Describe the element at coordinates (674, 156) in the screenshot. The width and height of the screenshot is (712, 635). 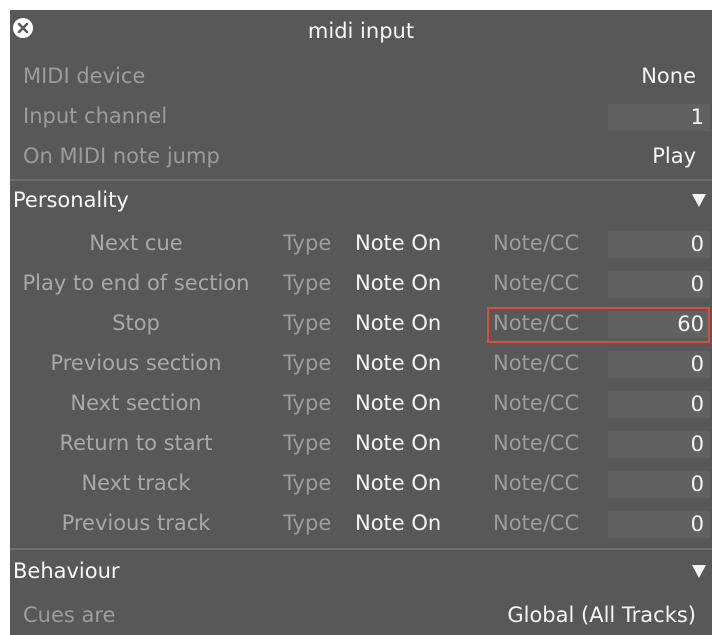
I see `note-jump-value: Play` at that location.